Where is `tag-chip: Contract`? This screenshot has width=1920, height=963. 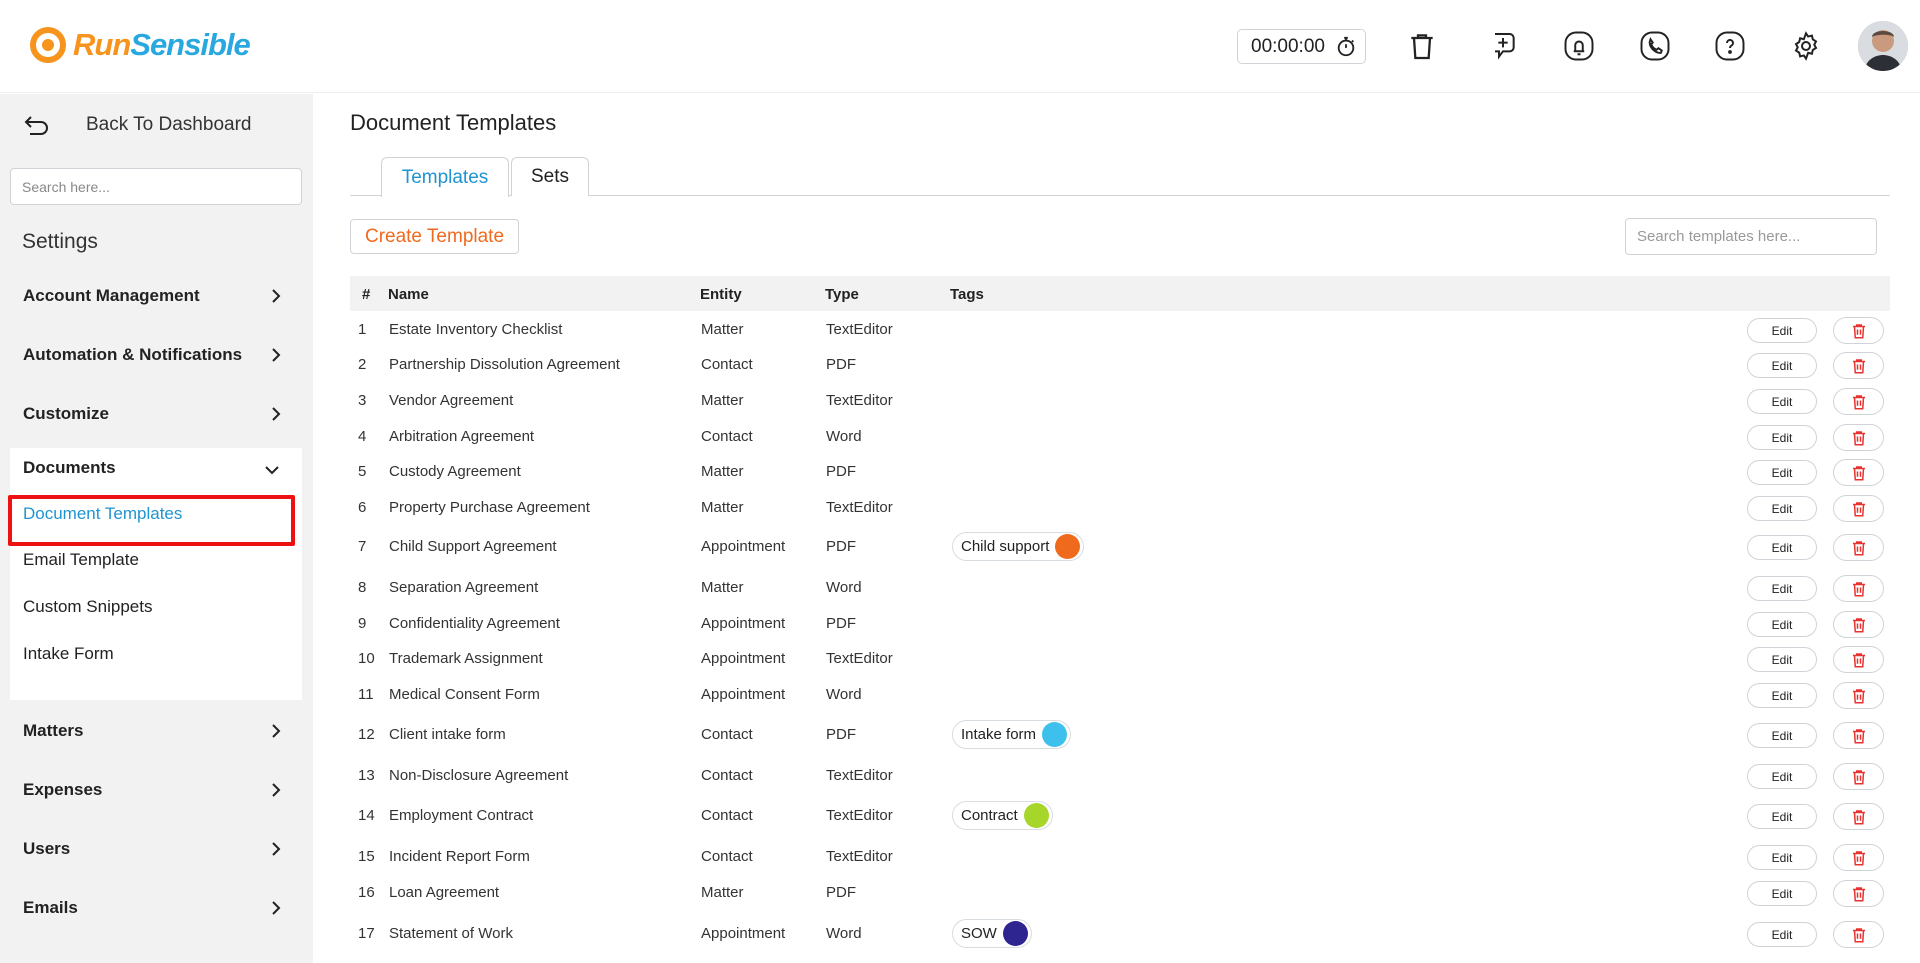 tag-chip: Contract is located at coordinates (1002, 815).